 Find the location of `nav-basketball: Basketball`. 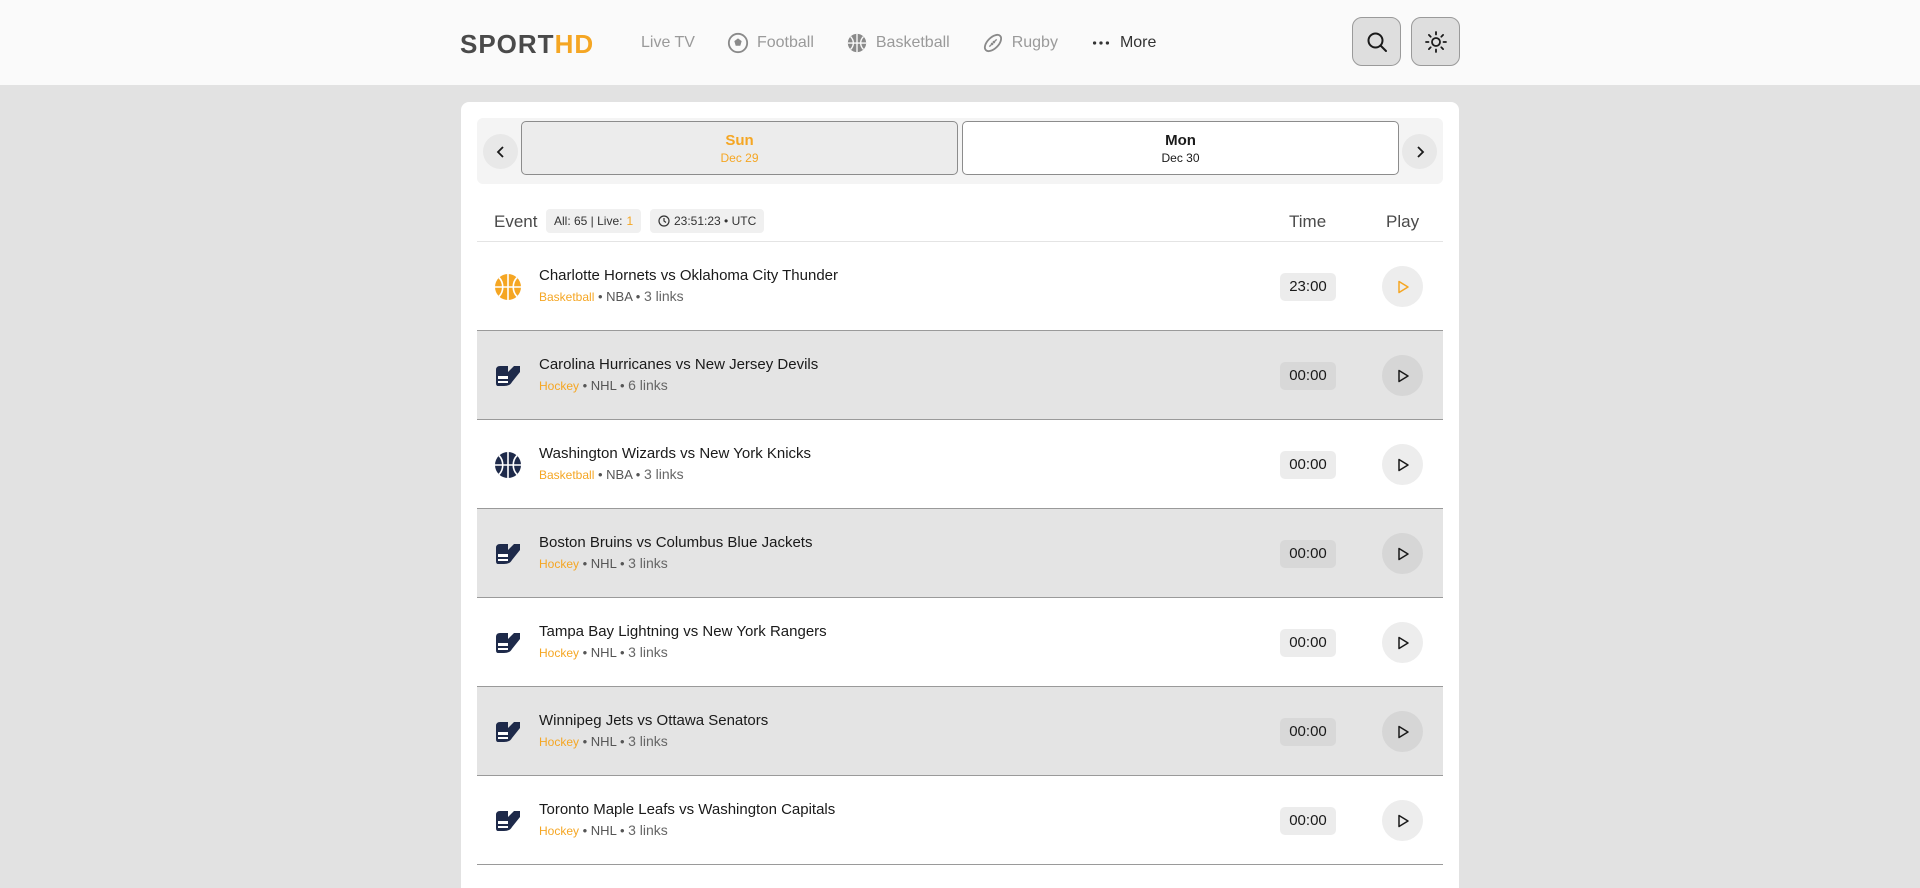

nav-basketball: Basketball is located at coordinates (898, 43).